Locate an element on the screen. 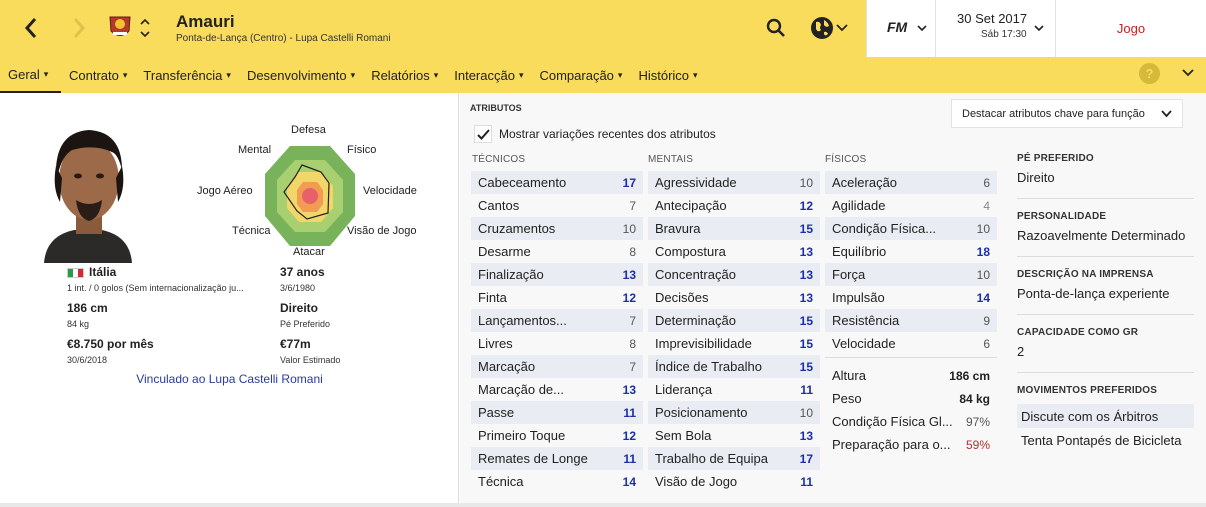 The height and width of the screenshot is (507, 1206). attribute-row: Liderança 11 is located at coordinates (734, 389).